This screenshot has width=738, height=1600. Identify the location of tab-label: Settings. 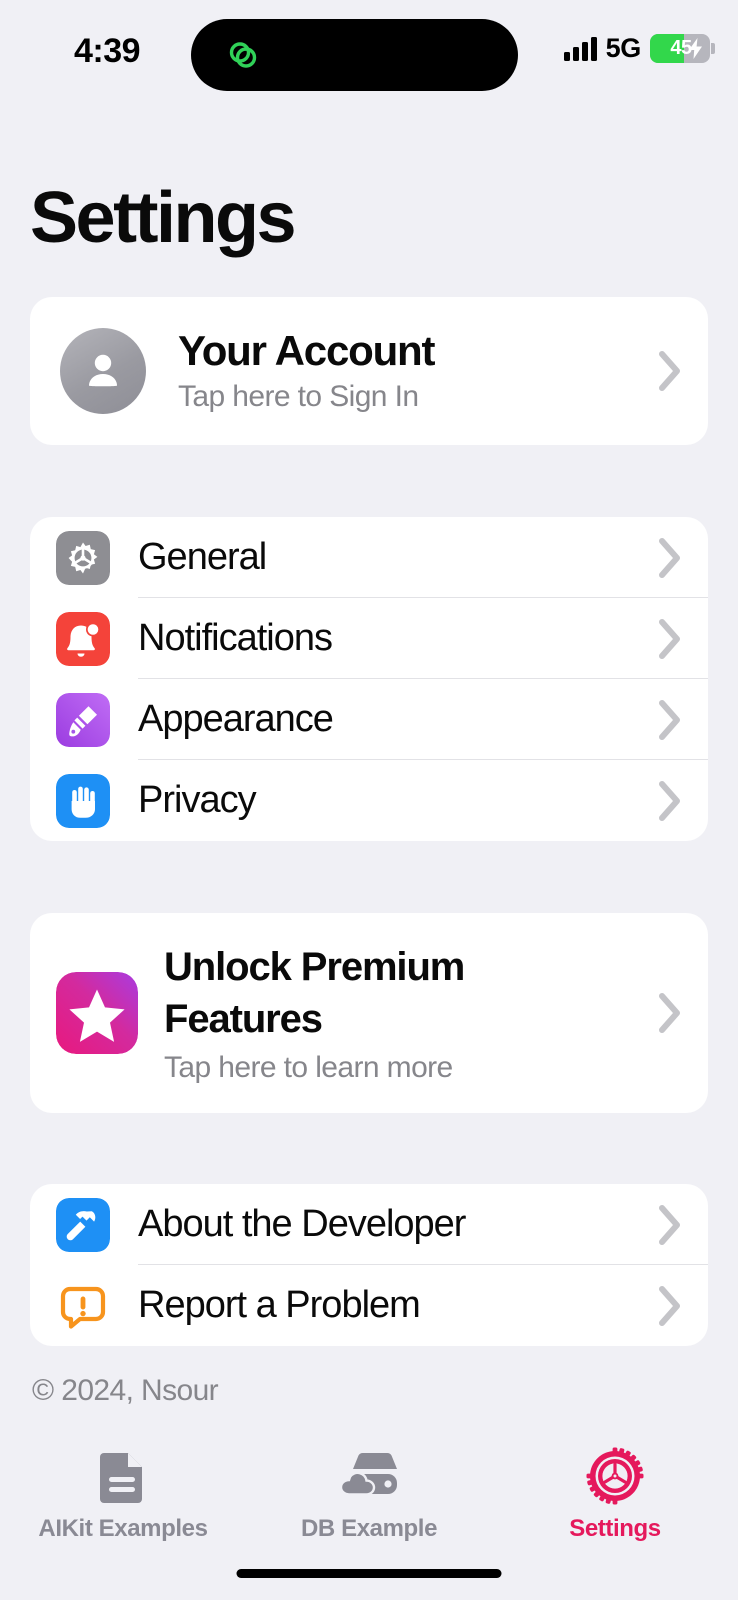
(615, 1528).